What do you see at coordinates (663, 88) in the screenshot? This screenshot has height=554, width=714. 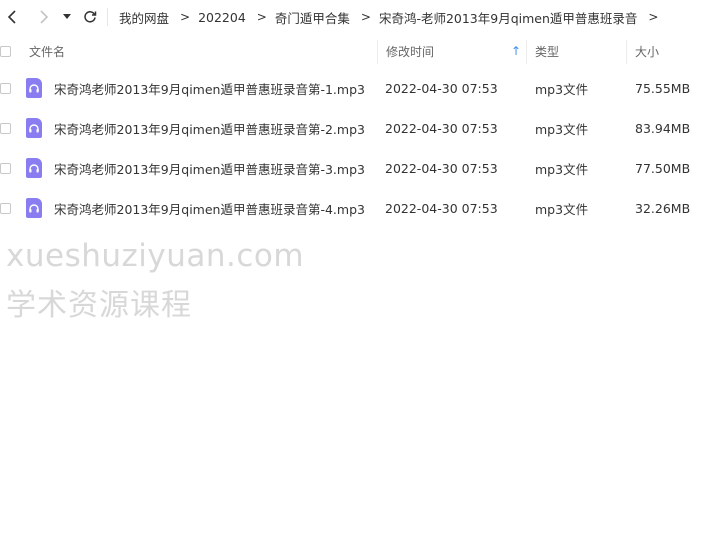 I see `file-size: 75.55MB` at bounding box center [663, 88].